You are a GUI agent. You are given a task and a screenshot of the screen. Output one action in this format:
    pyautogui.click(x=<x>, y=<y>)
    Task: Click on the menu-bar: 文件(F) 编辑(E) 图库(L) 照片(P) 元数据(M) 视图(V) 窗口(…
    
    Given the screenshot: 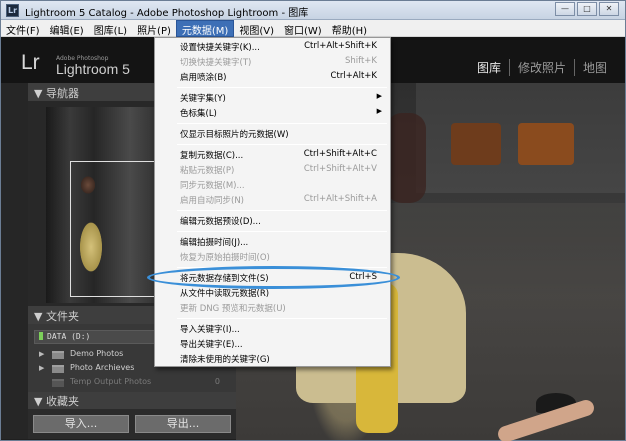 What is the action you would take?
    pyautogui.click(x=313, y=28)
    